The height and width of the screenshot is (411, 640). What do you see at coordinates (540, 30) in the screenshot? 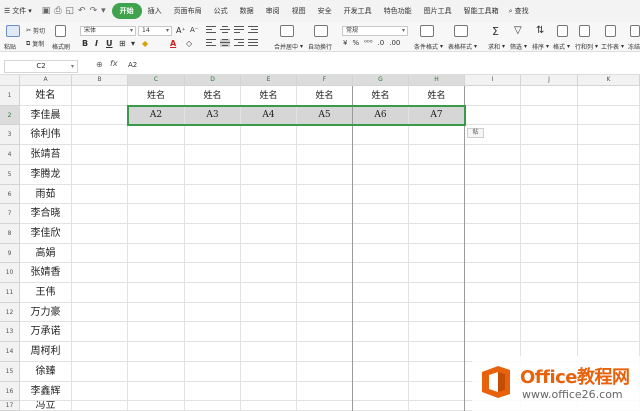
I see `sort-icon: ⇅` at bounding box center [540, 30].